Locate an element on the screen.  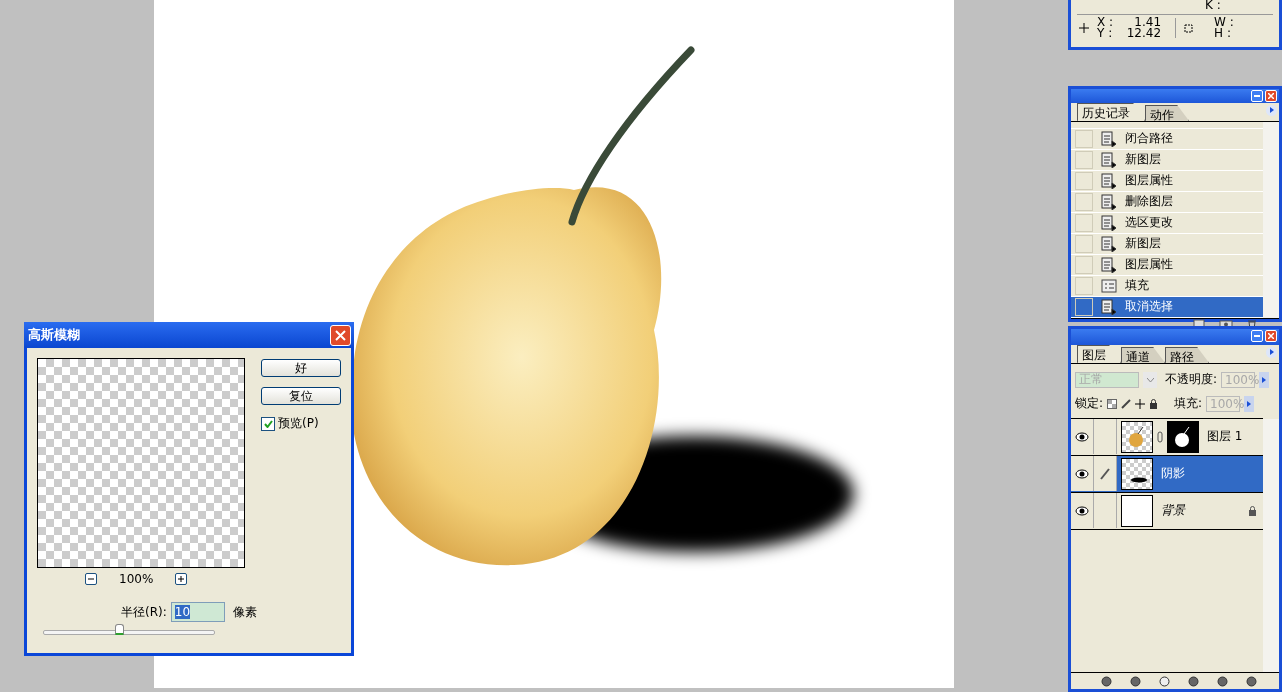
selection-size-icon is located at coordinates (1189, 28).